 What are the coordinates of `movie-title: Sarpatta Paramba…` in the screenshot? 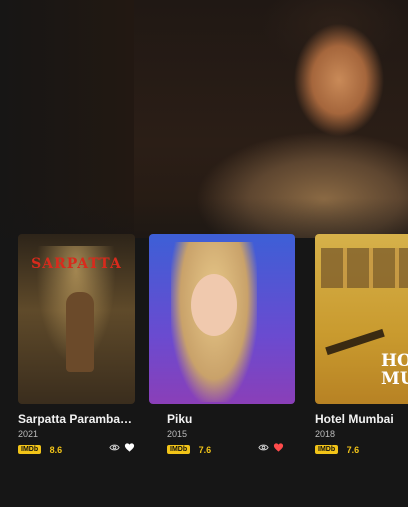 It's located at (76, 419).